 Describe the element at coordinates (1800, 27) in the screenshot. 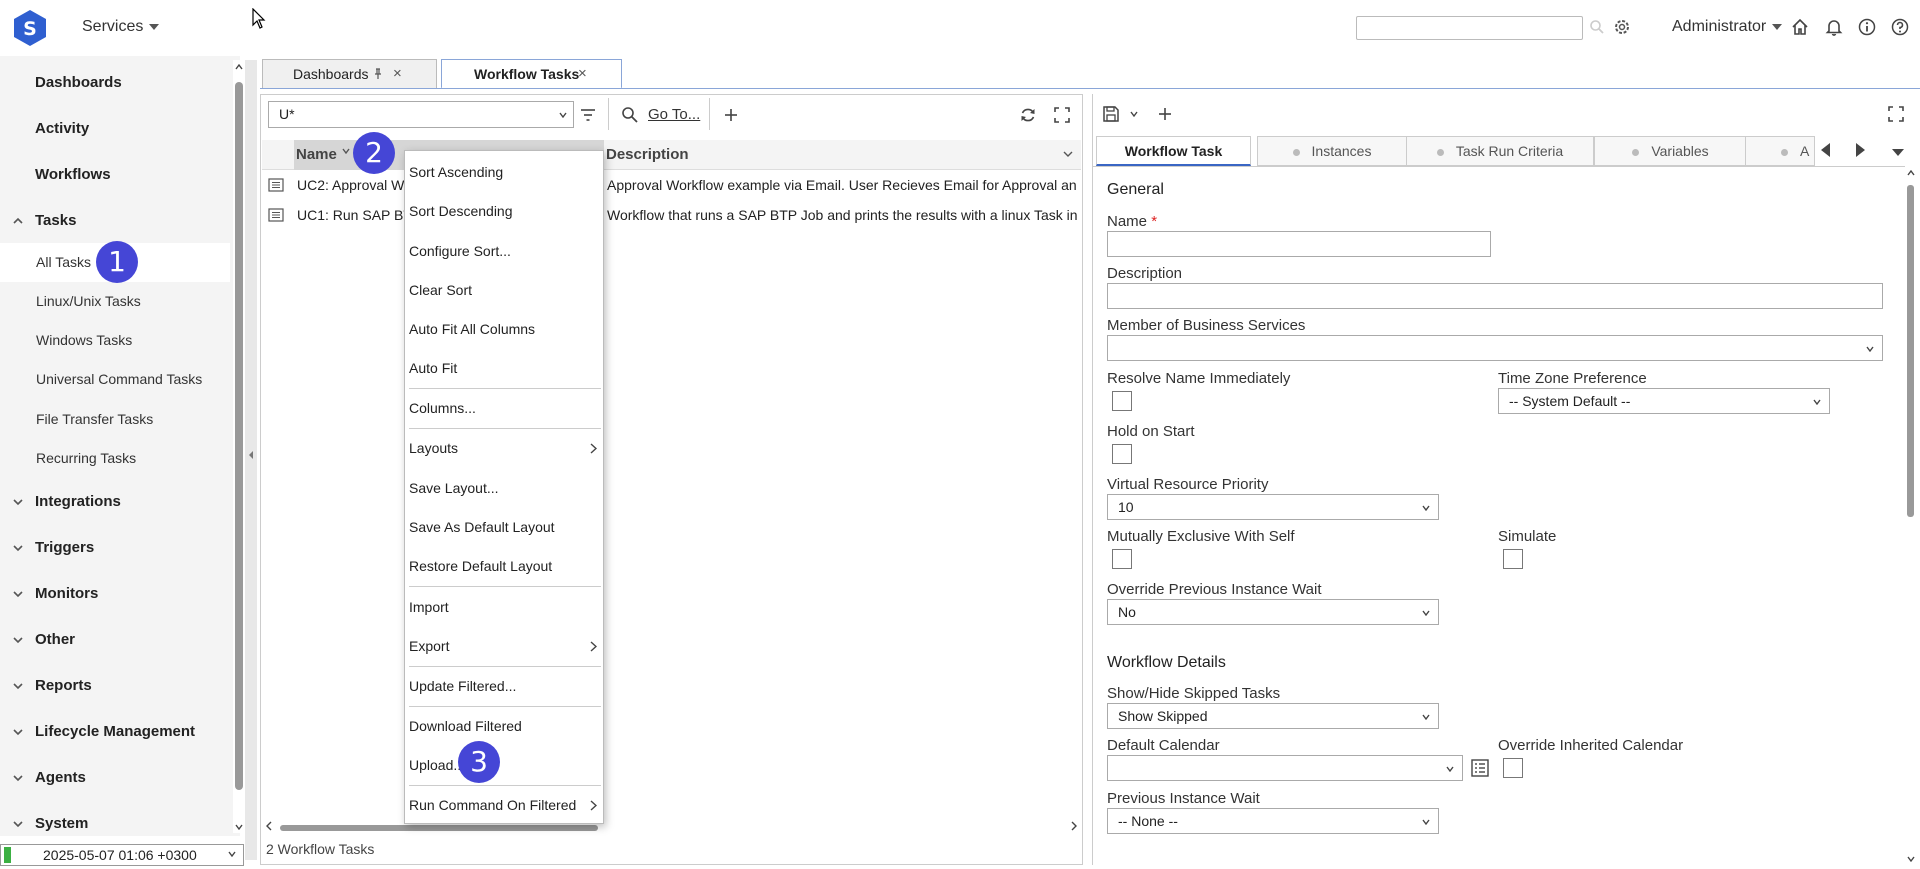

I see `home-icon` at that location.